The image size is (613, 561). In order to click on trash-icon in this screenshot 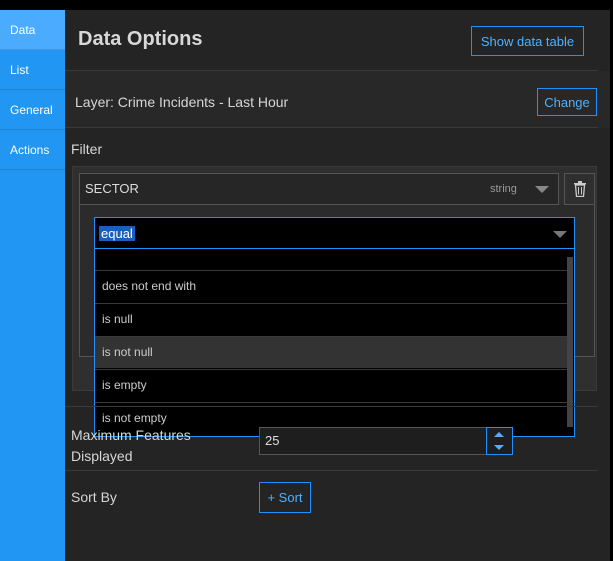, I will do `click(579, 189)`.